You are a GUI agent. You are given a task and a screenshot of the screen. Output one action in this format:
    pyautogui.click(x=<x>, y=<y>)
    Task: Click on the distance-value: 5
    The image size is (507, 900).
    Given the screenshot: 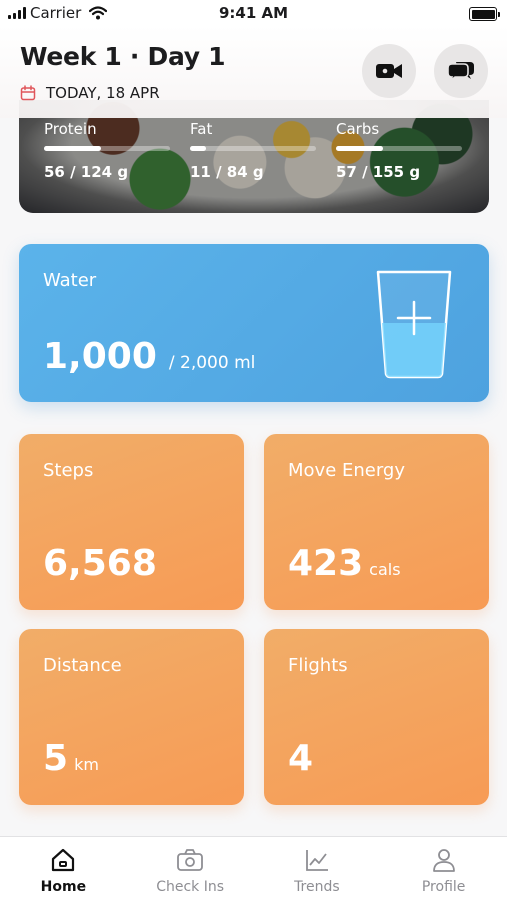 What is the action you would take?
    pyautogui.click(x=56, y=758)
    